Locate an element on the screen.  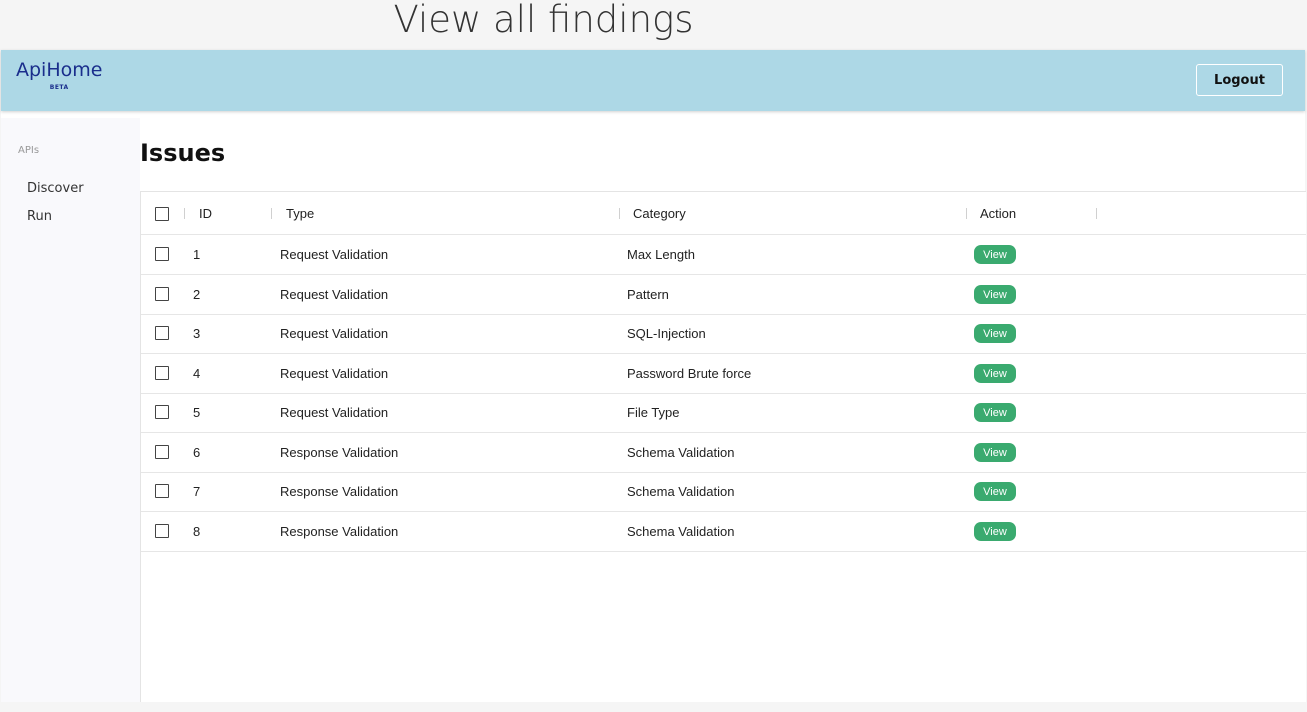
column-header-action: Action is located at coordinates (998, 213).